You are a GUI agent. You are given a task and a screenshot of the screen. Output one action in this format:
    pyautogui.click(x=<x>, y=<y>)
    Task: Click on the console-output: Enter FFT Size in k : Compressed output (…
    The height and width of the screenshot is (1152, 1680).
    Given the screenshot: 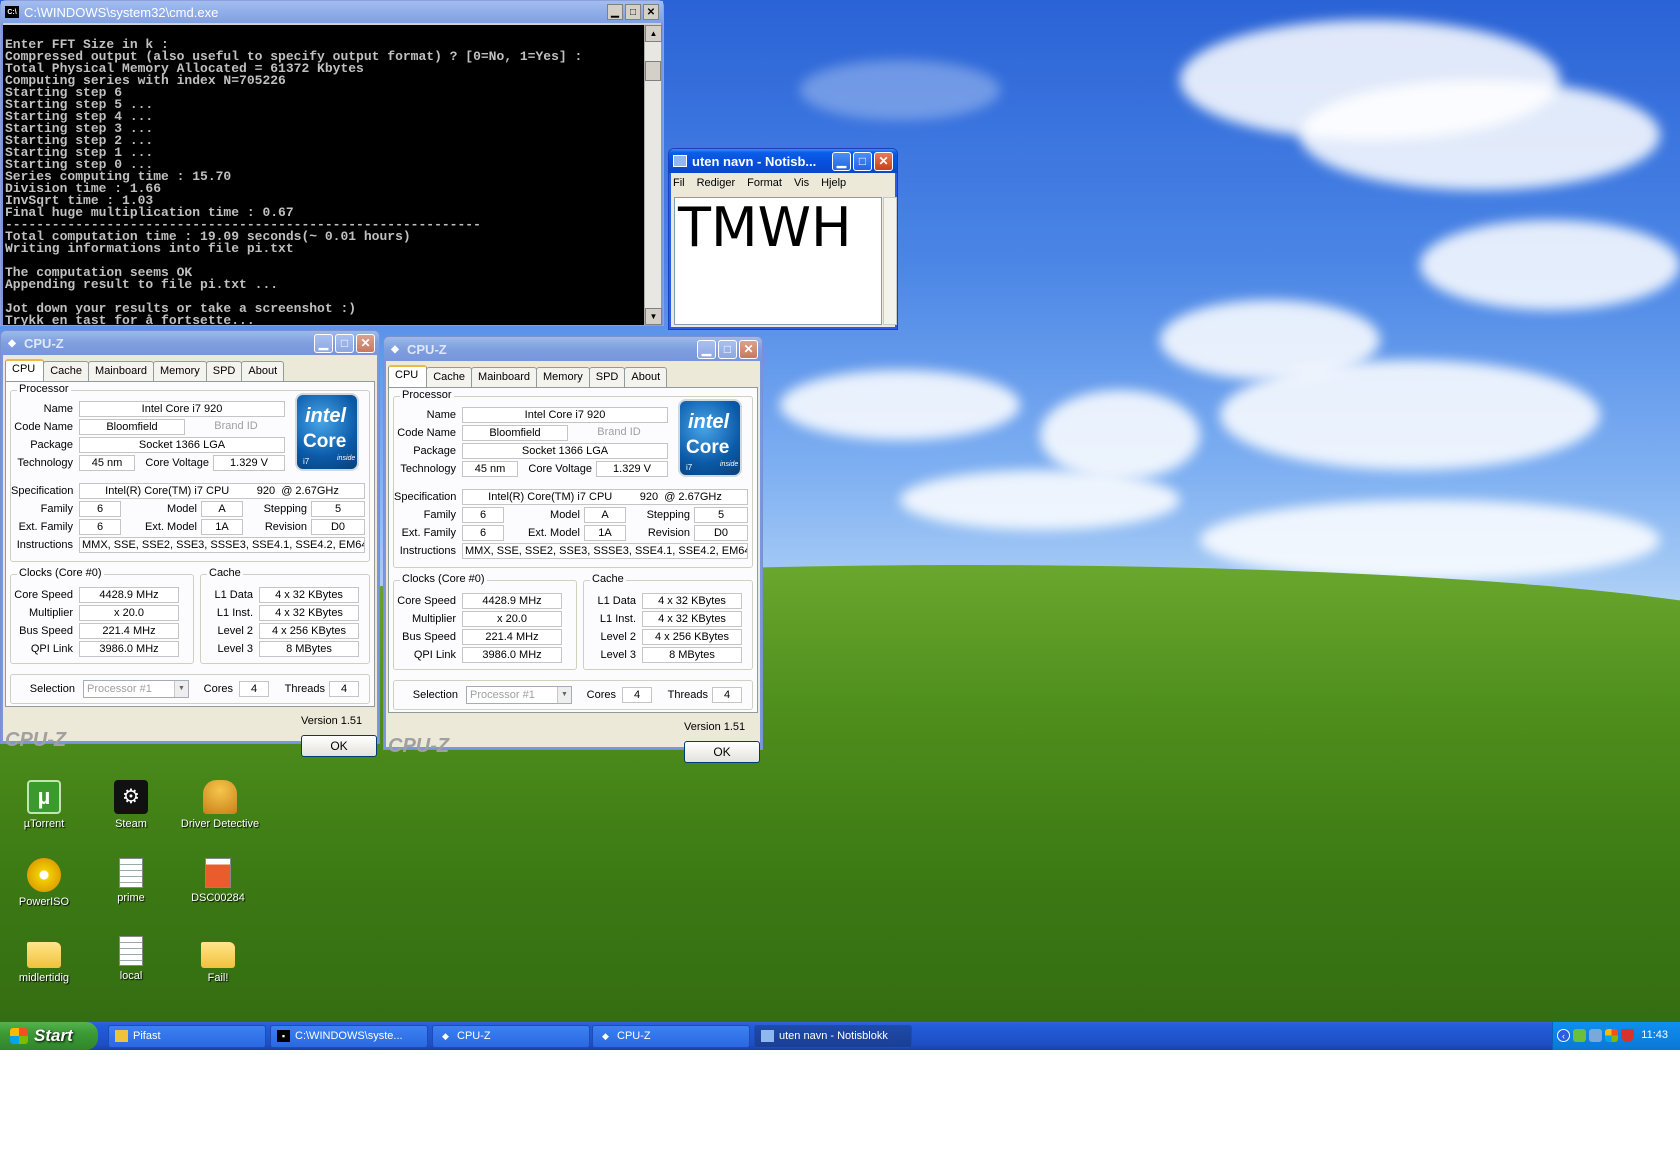 What is the action you would take?
    pyautogui.click(x=324, y=175)
    